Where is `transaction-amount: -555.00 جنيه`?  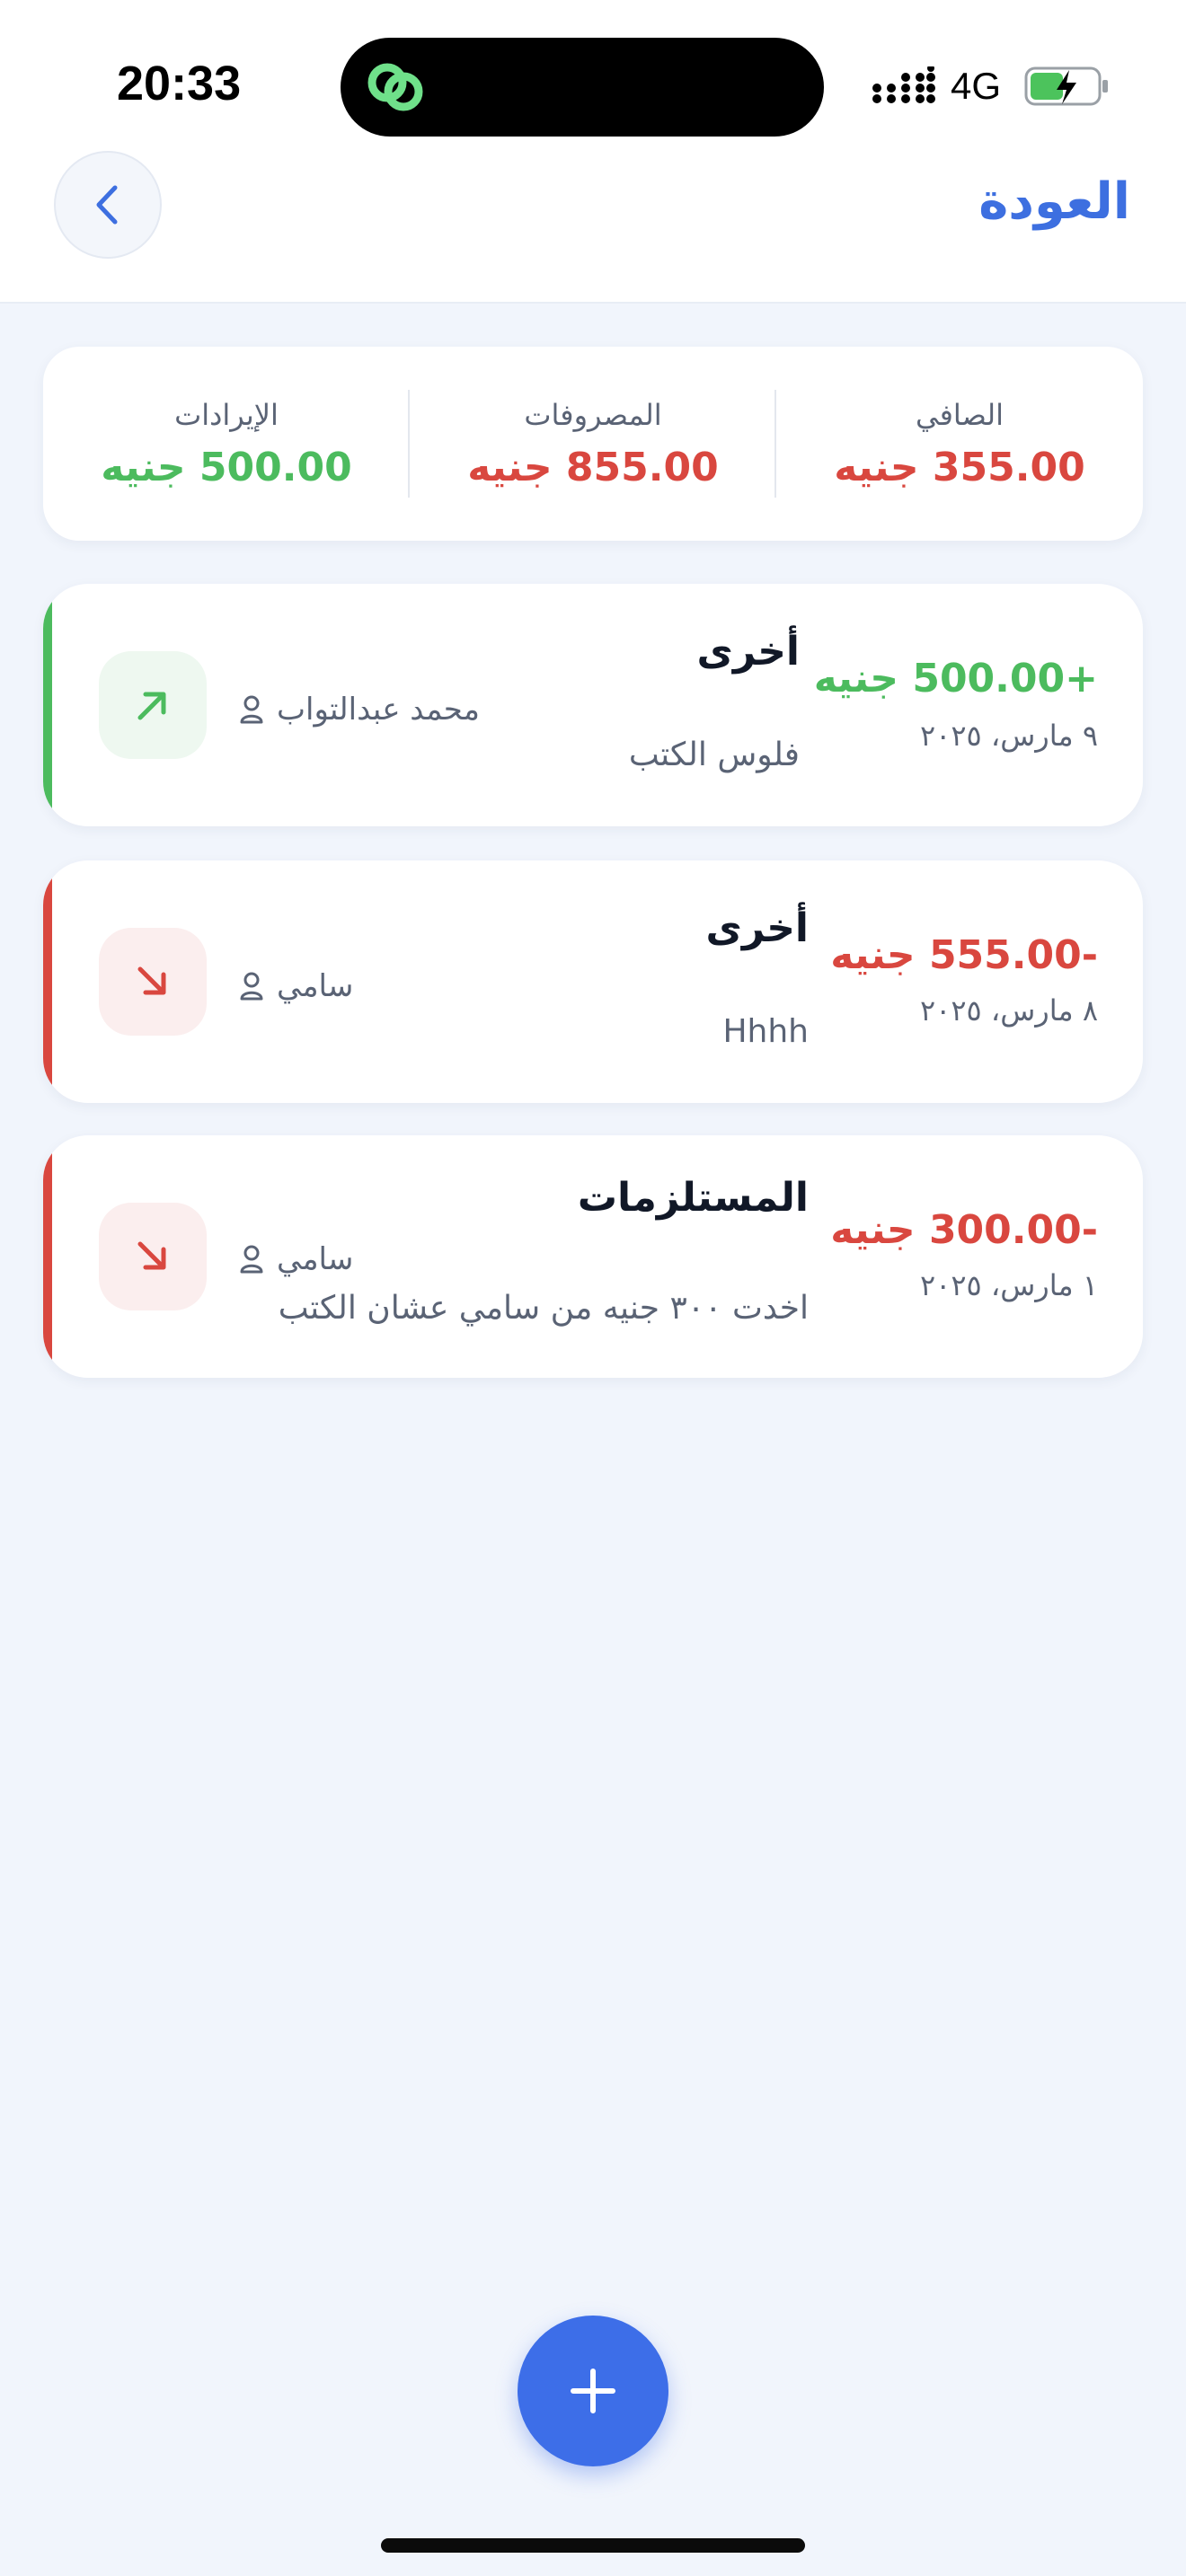
transaction-amount: -555.00 جنيه is located at coordinates (964, 955).